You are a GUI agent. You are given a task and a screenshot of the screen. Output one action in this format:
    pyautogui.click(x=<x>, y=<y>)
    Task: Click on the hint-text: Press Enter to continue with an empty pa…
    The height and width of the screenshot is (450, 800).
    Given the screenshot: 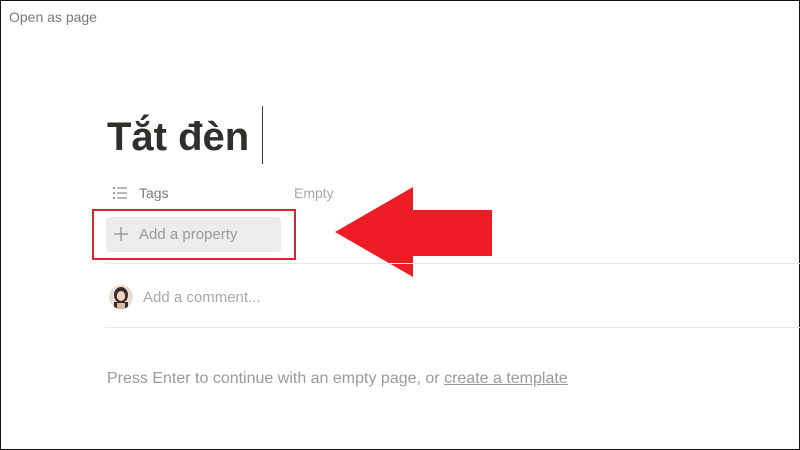 What is the action you would take?
    pyautogui.click(x=276, y=378)
    